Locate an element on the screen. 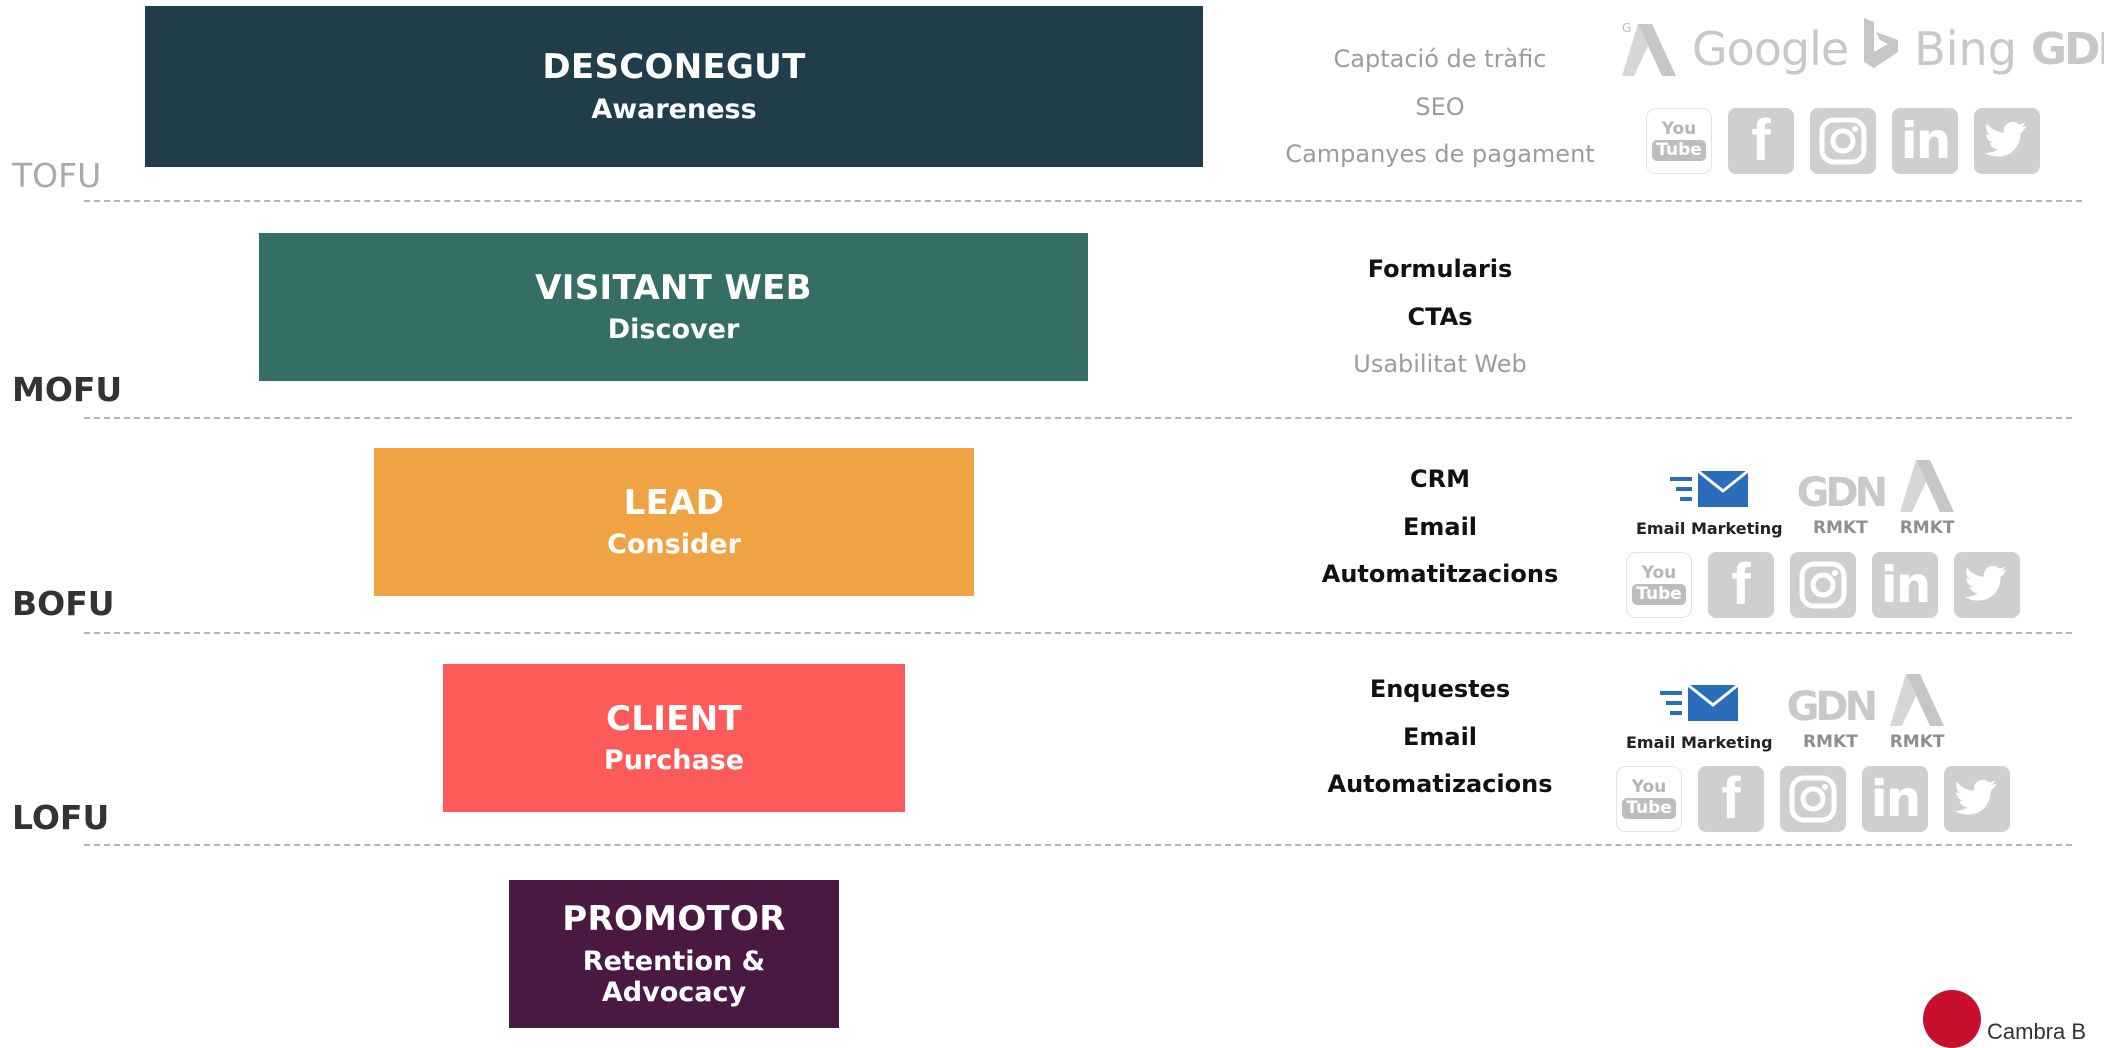 This screenshot has width=2104, height=1048. stage-subtitle: Retention & Advocacy is located at coordinates (674, 976).